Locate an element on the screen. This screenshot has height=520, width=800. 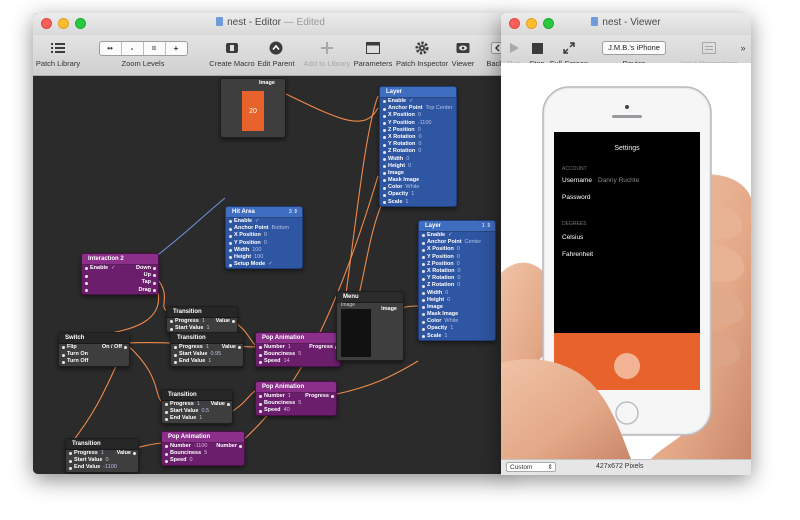
password-field: Password is located at coordinates (576, 197).